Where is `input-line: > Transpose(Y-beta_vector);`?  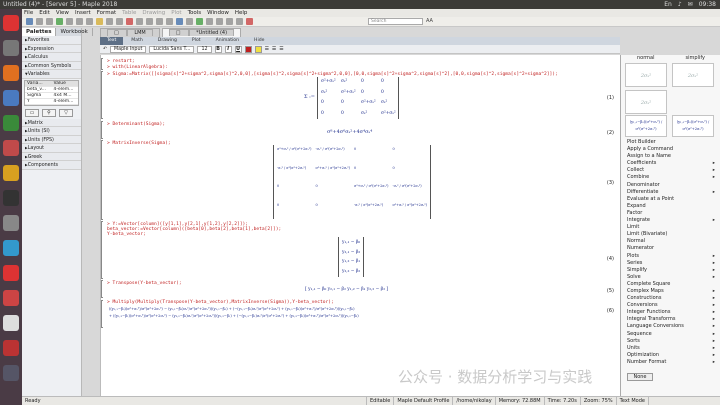 input-line: > Transpose(Y-beta_vector); is located at coordinates (144, 283).